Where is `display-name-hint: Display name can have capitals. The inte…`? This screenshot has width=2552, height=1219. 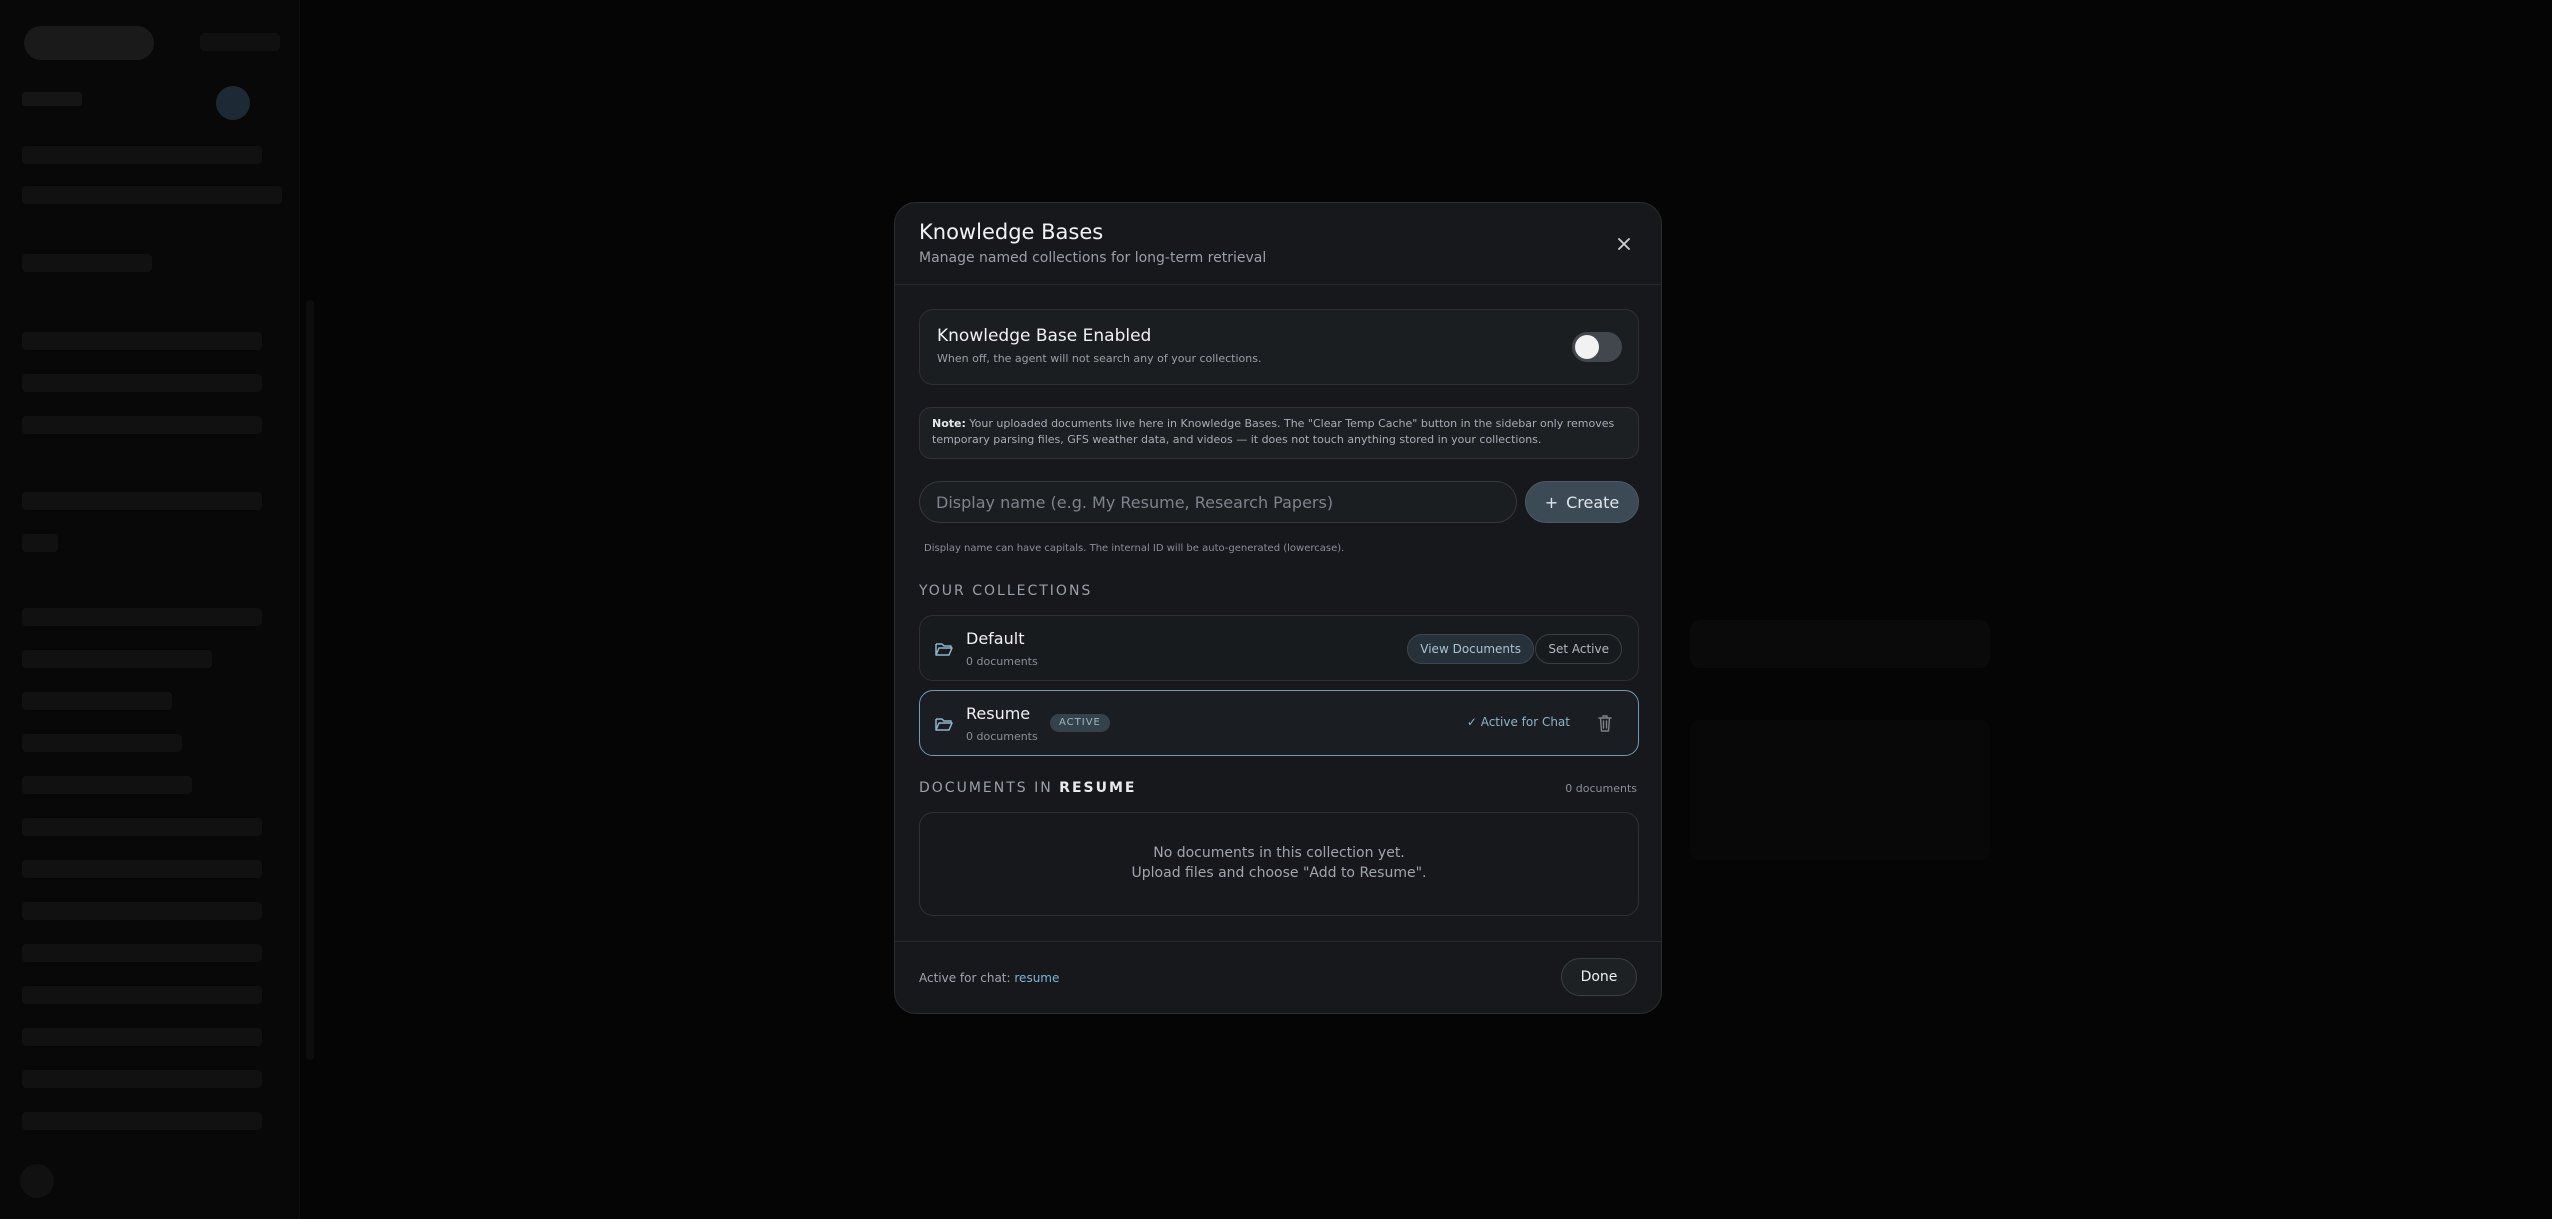 display-name-hint: Display name can have capitals. The inte… is located at coordinates (1134, 548).